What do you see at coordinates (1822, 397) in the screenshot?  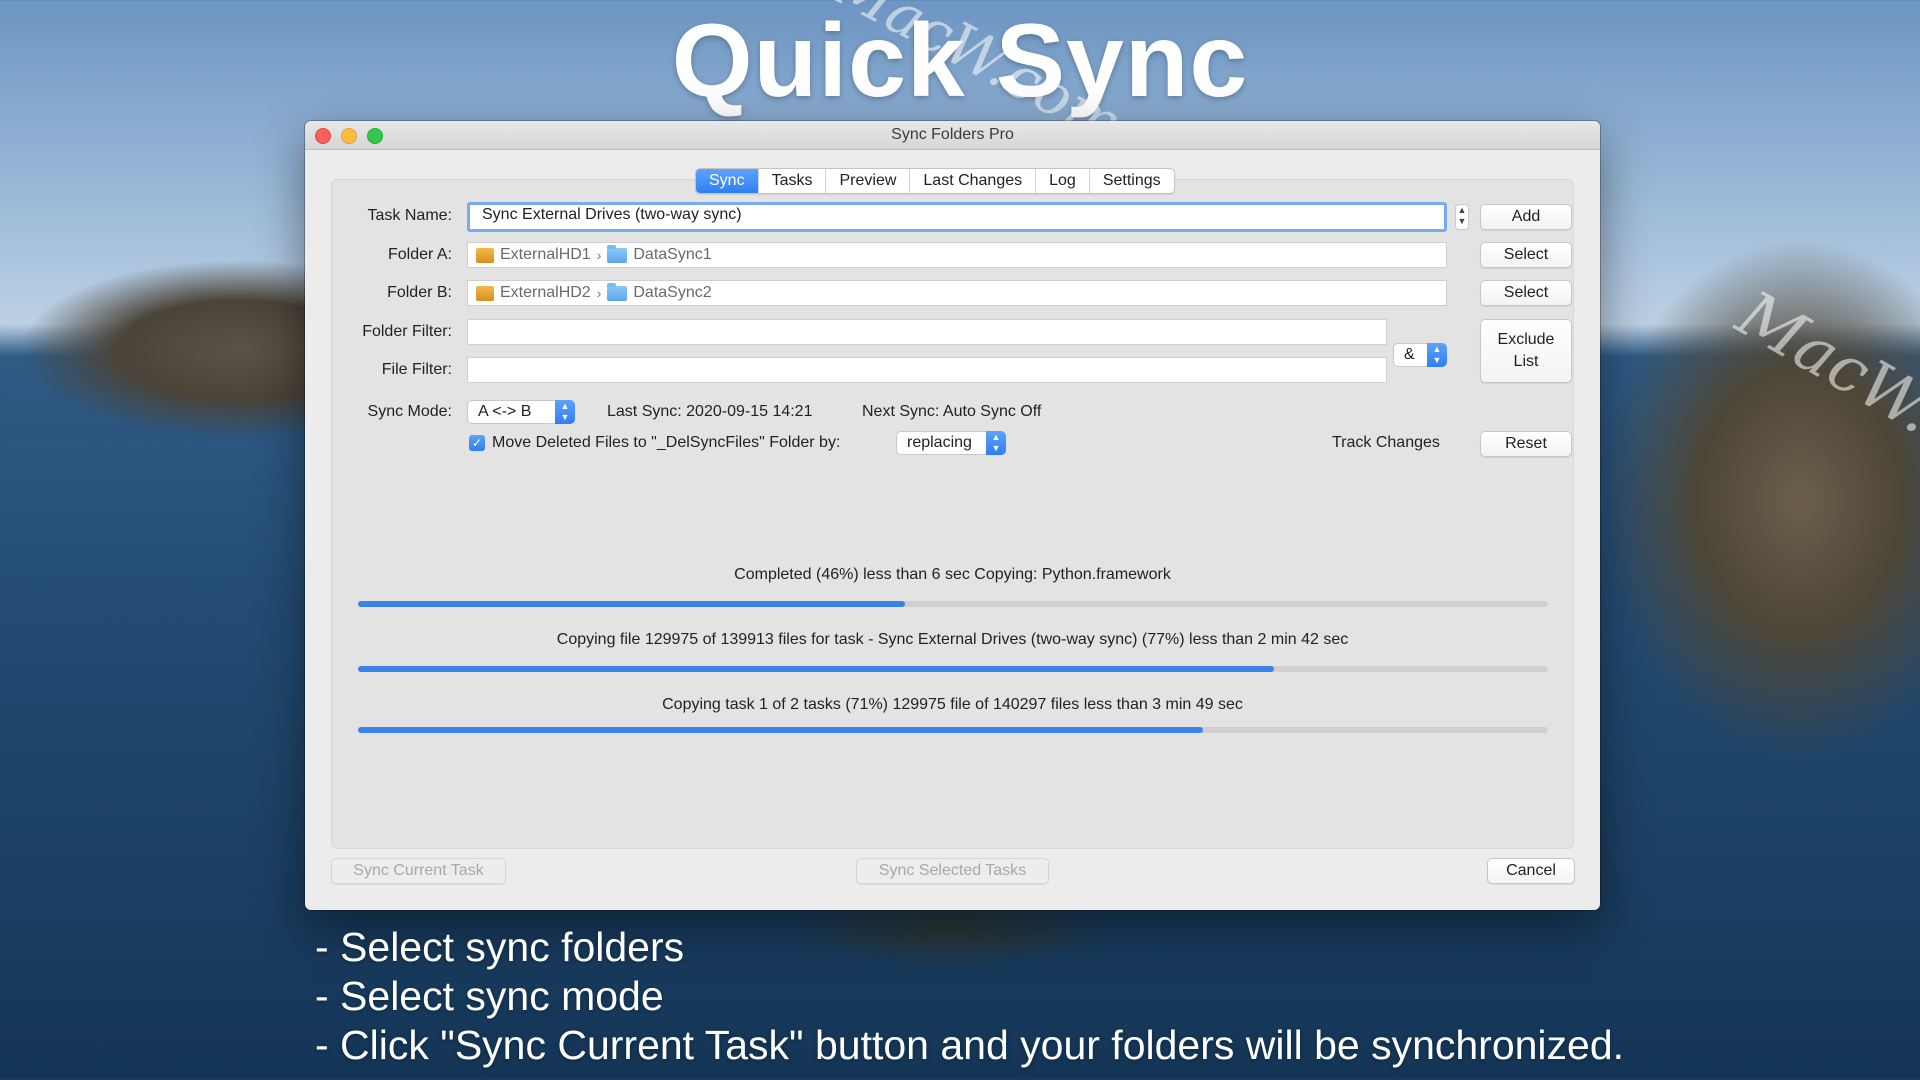 I see `watermark: MacW.com` at bounding box center [1822, 397].